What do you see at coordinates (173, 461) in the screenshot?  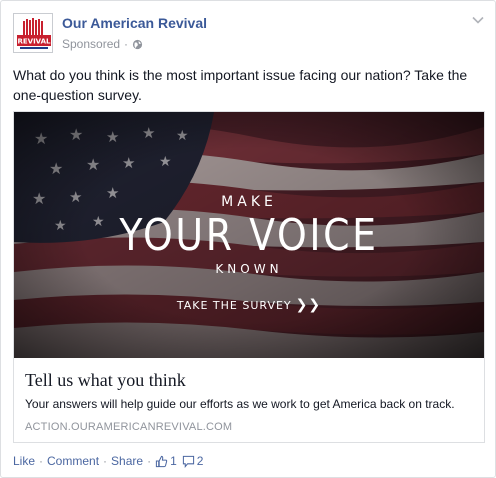 I see `like-count: 1` at bounding box center [173, 461].